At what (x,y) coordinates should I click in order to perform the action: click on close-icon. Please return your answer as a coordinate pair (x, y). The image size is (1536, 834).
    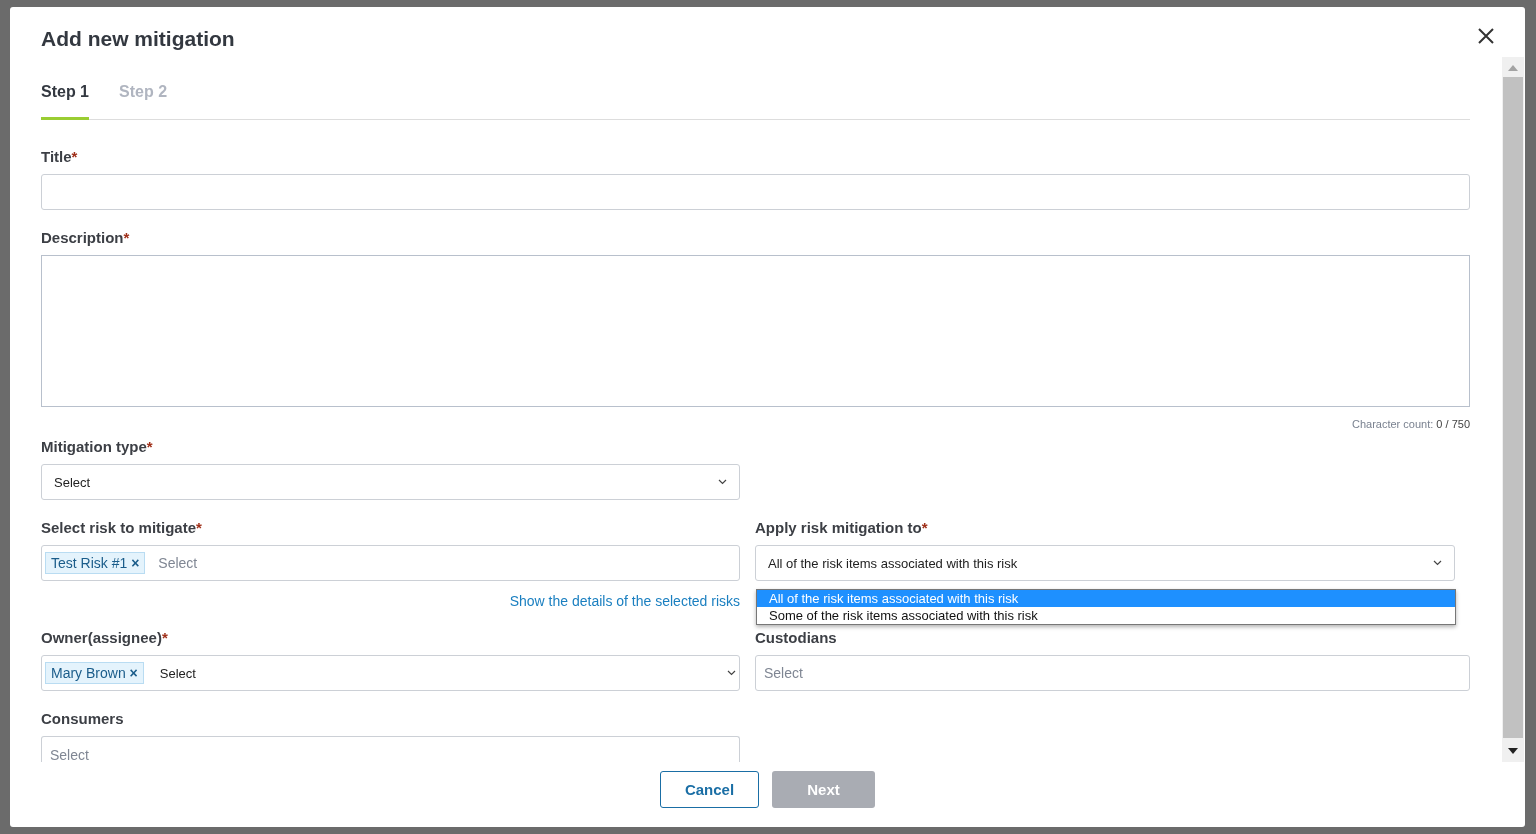
    Looking at the image, I should click on (1486, 36).